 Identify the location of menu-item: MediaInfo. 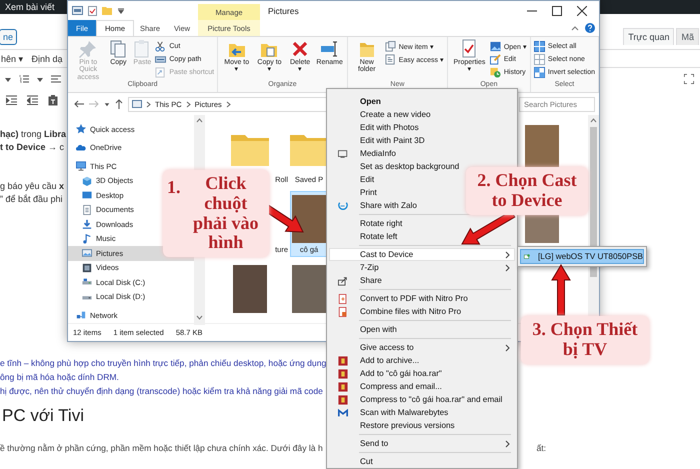
(422, 153).